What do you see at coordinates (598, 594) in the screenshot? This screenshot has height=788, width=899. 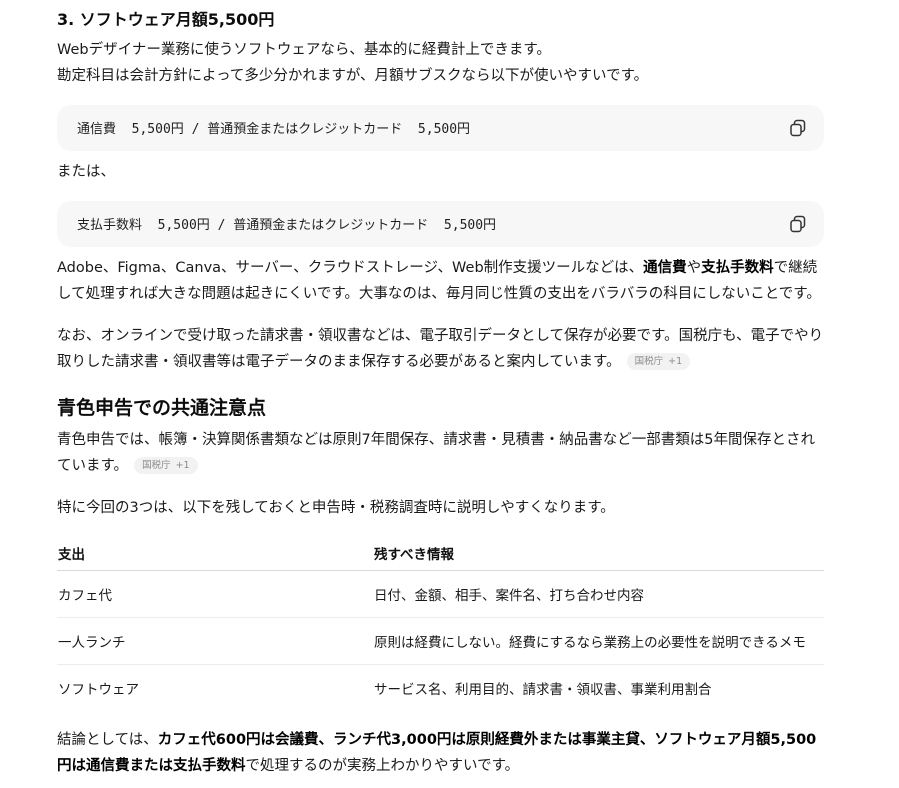 I see `table-cell: 日付、金額、相手、案件名、打ち合わせ内容` at bounding box center [598, 594].